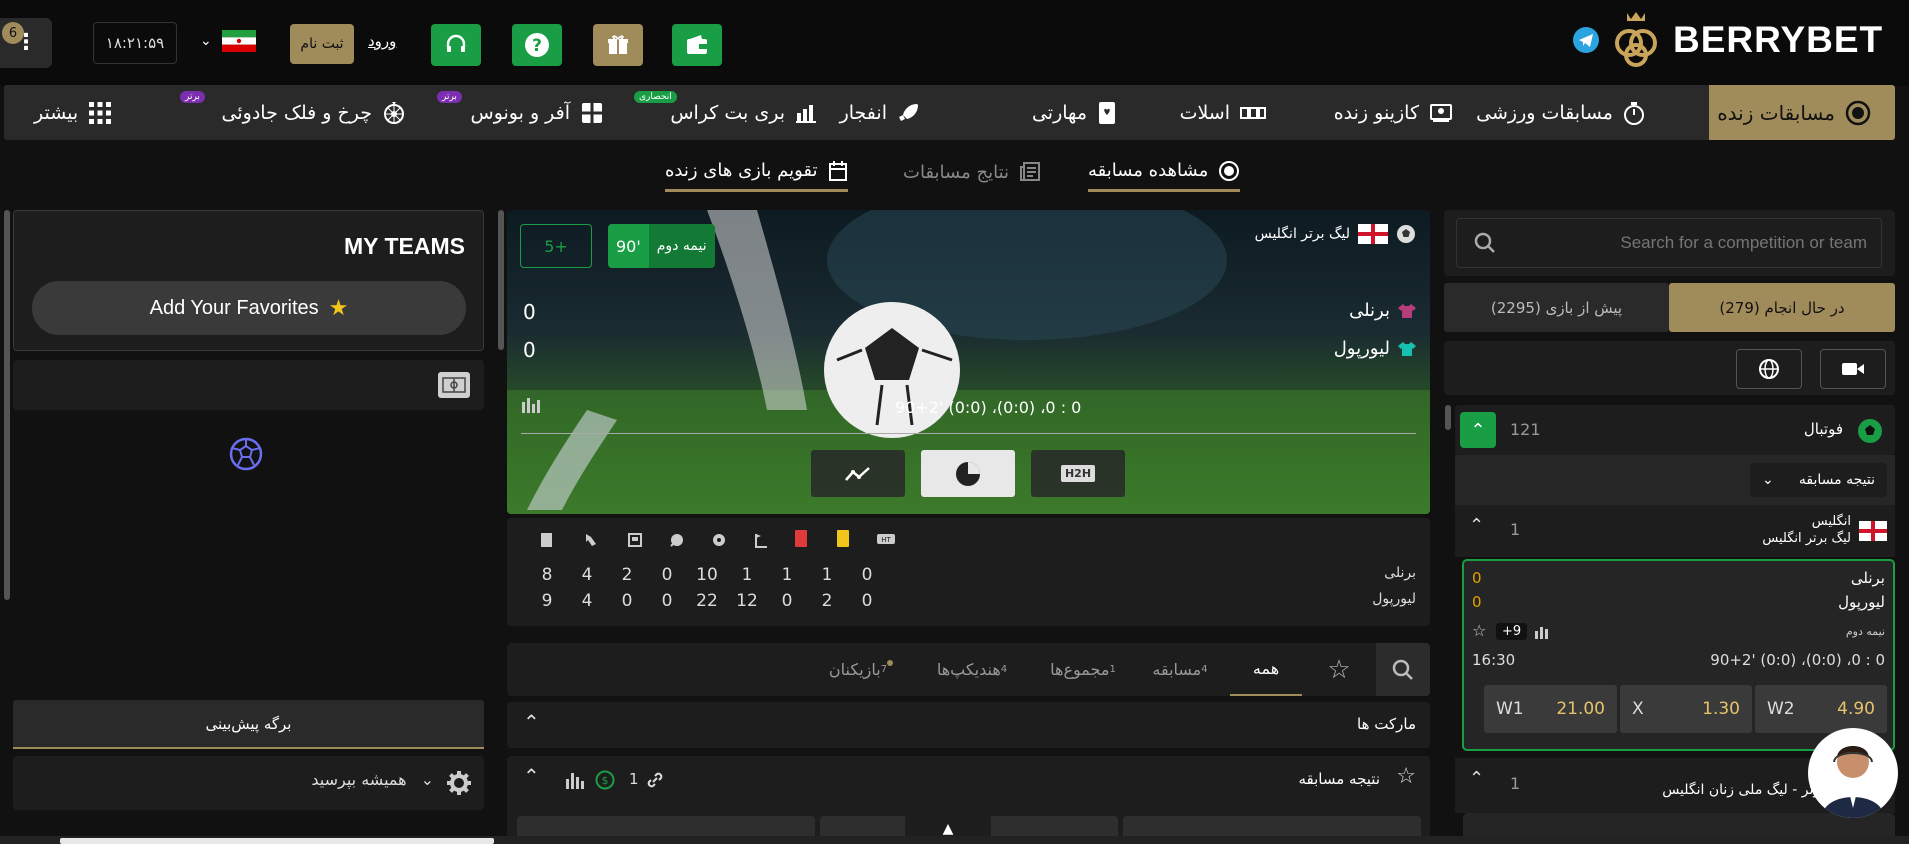  What do you see at coordinates (1448, 417) in the screenshot?
I see `events-scrollbar` at bounding box center [1448, 417].